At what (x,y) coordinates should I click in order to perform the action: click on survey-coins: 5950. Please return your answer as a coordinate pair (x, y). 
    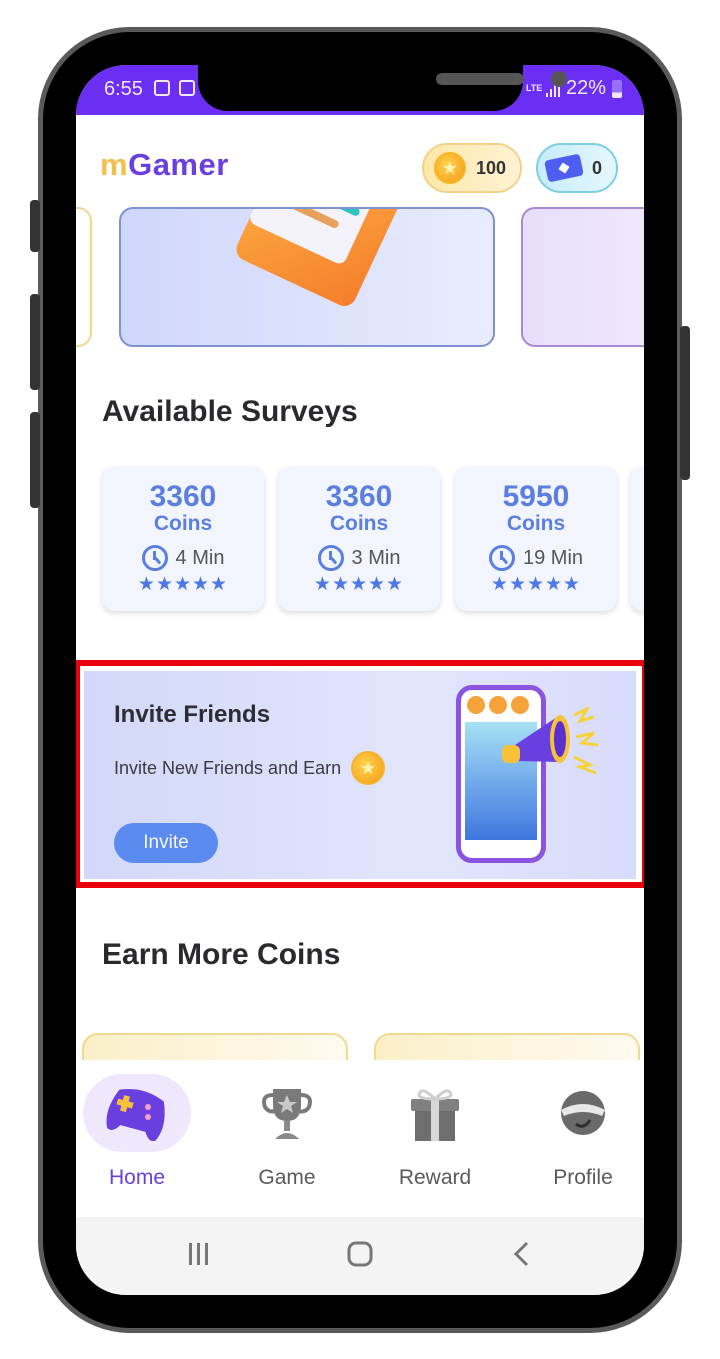
    Looking at the image, I should click on (536, 496).